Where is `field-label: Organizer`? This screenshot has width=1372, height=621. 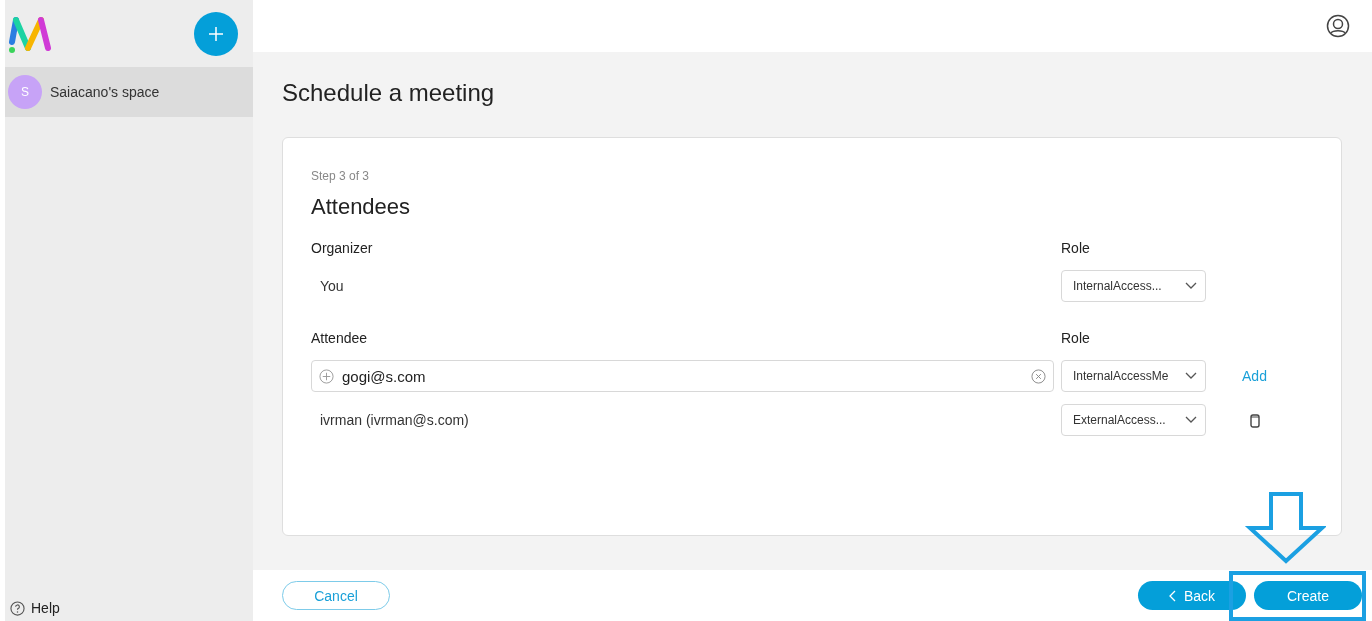
field-label: Organizer is located at coordinates (342, 249).